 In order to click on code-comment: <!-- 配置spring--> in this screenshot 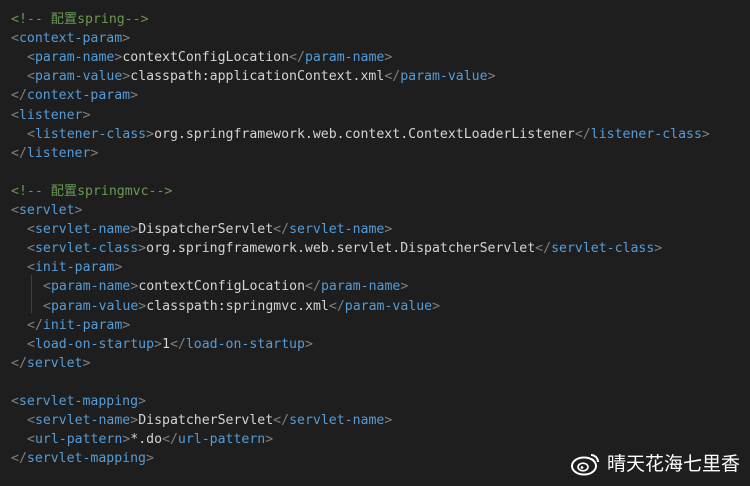, I will do `click(80, 19)`.